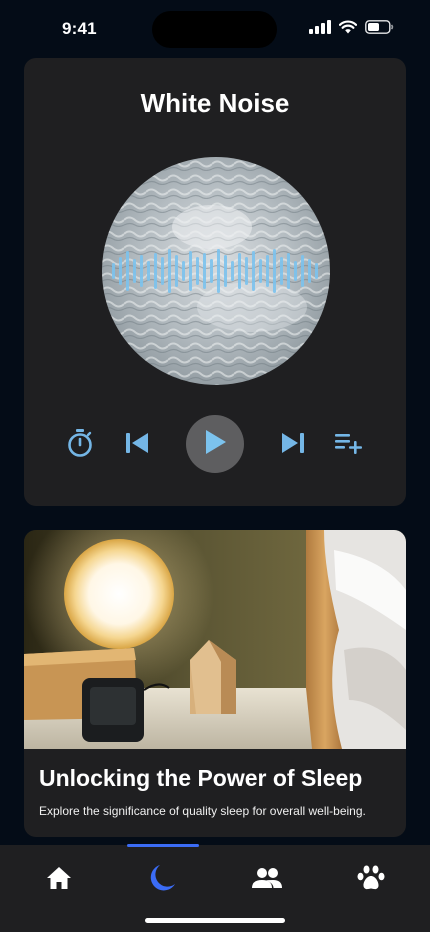  I want to click on play-button, so click(215, 444).